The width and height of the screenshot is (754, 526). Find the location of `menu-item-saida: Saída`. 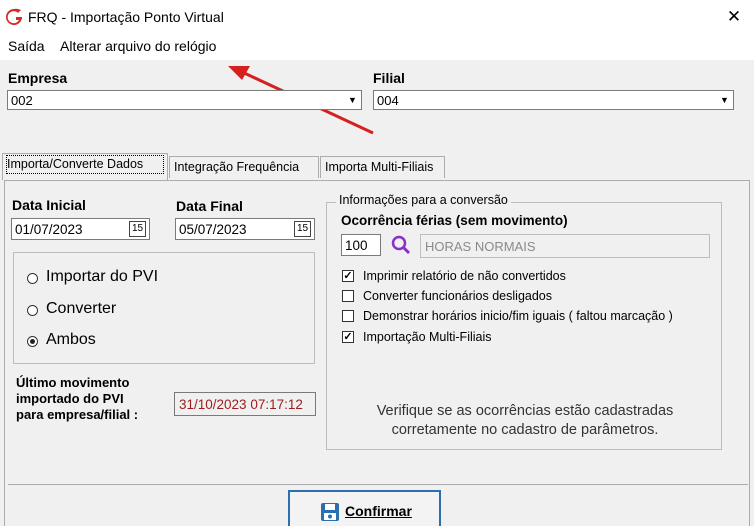

menu-item-saida: Saída is located at coordinates (26, 46).